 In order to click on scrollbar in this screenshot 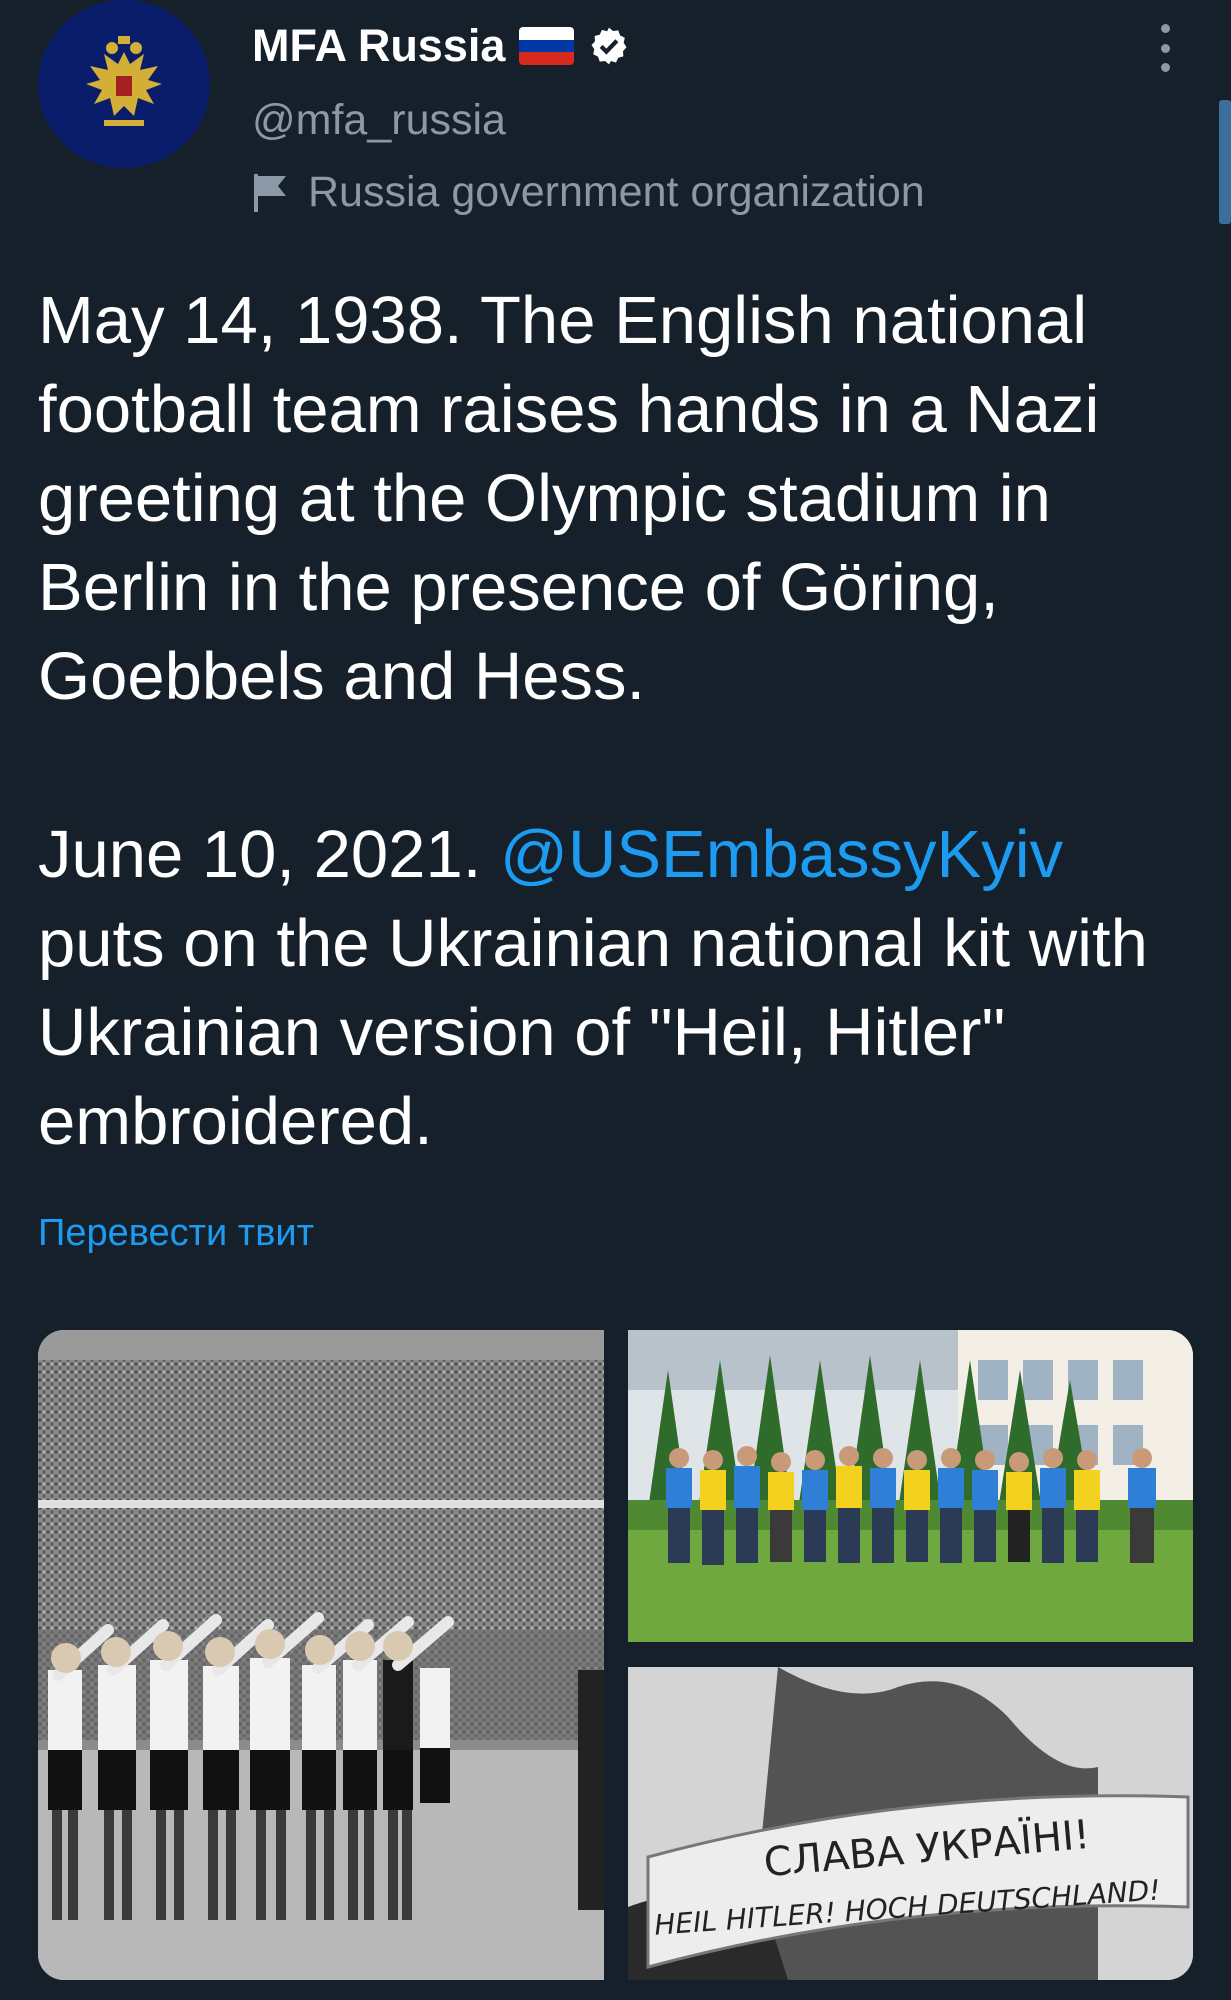, I will do `click(1225, 162)`.